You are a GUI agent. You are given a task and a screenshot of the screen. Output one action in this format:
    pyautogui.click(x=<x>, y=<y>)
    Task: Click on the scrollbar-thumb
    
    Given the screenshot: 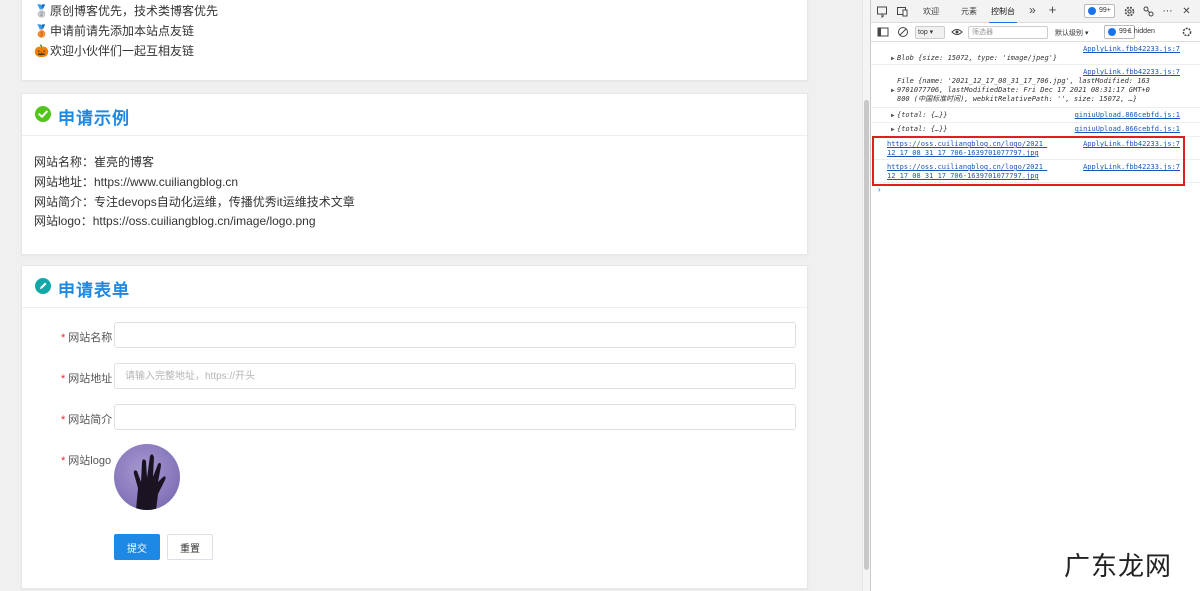 What is the action you would take?
    pyautogui.click(x=866, y=335)
    